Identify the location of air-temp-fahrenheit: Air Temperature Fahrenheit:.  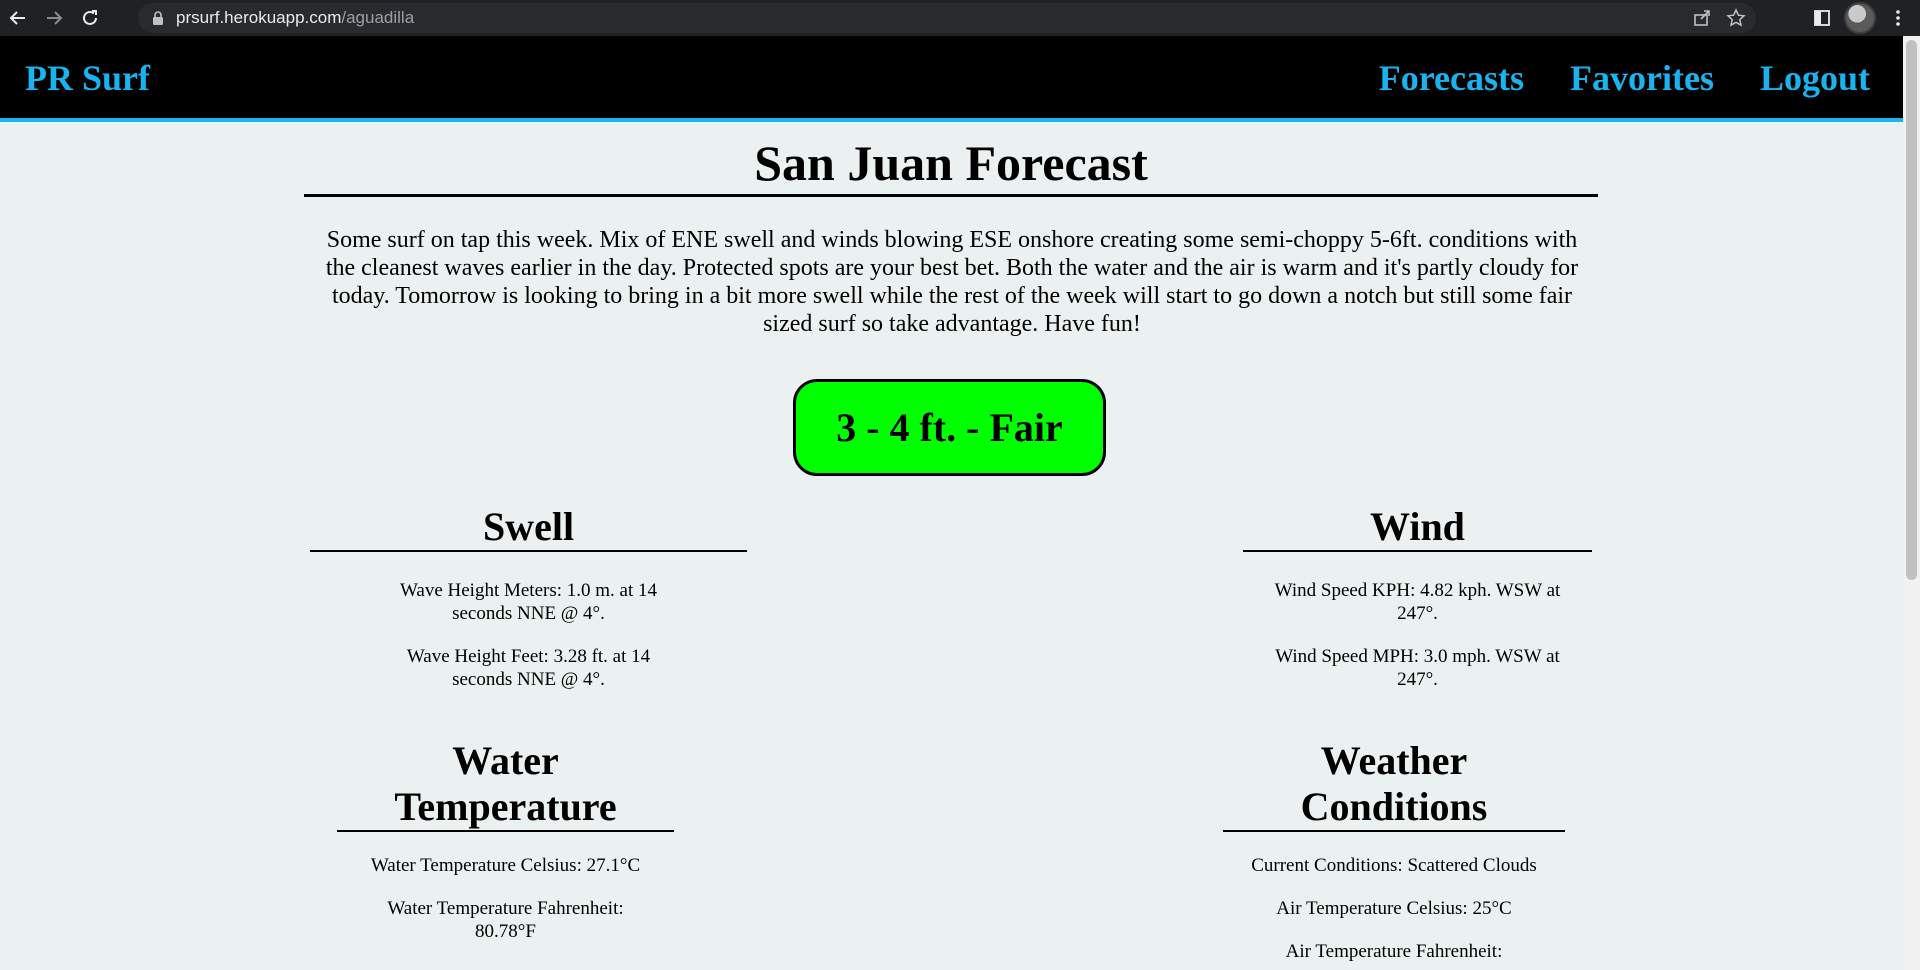
(1394, 951).